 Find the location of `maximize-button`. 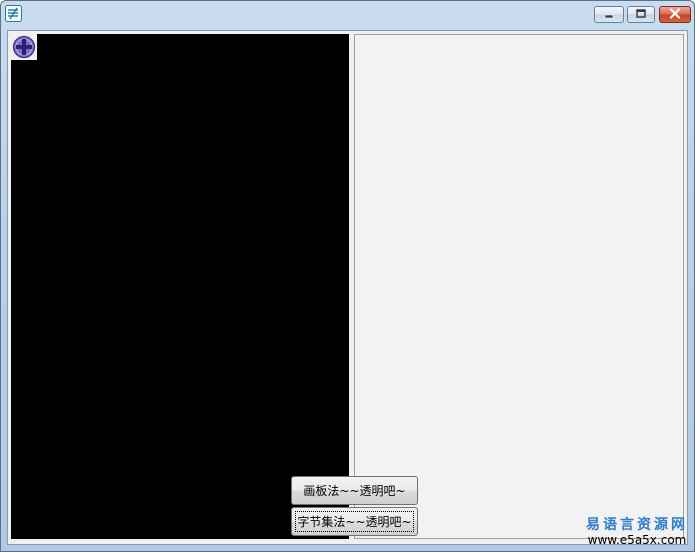

maximize-button is located at coordinates (641, 14).